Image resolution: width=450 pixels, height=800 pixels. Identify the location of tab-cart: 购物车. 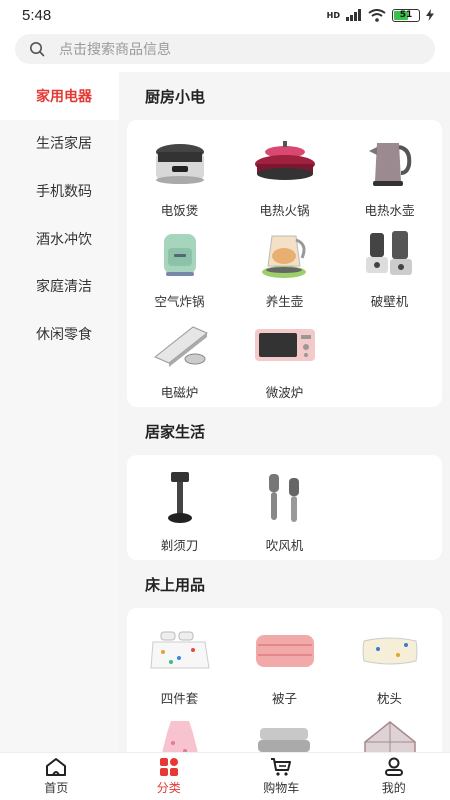
(281, 776).